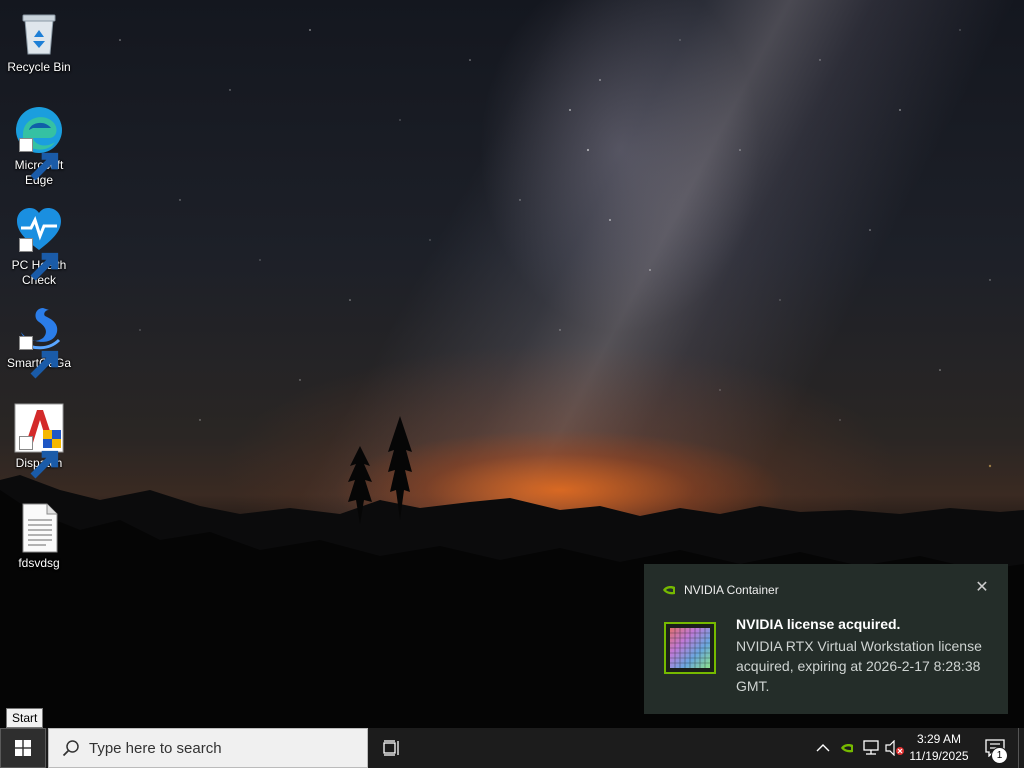  I want to click on notification-title: NVIDIA license acquired., so click(818, 624).